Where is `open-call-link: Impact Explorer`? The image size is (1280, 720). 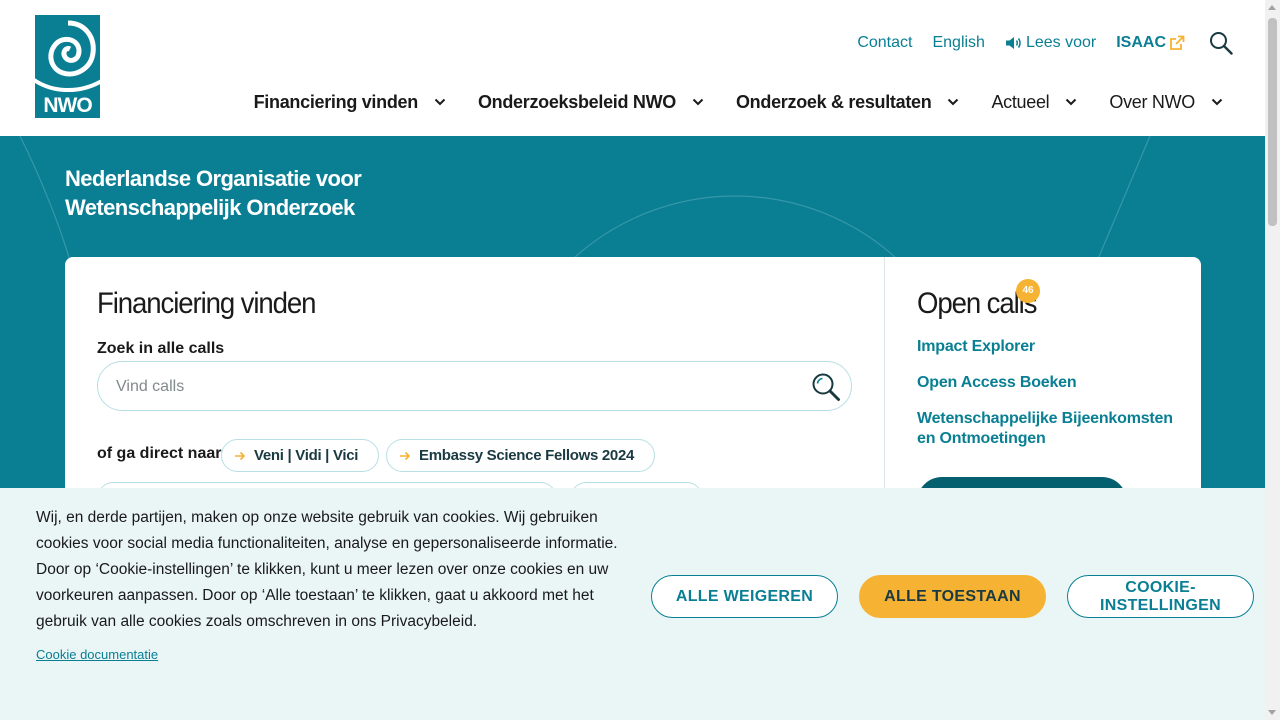 open-call-link: Impact Explorer is located at coordinates (1047, 347).